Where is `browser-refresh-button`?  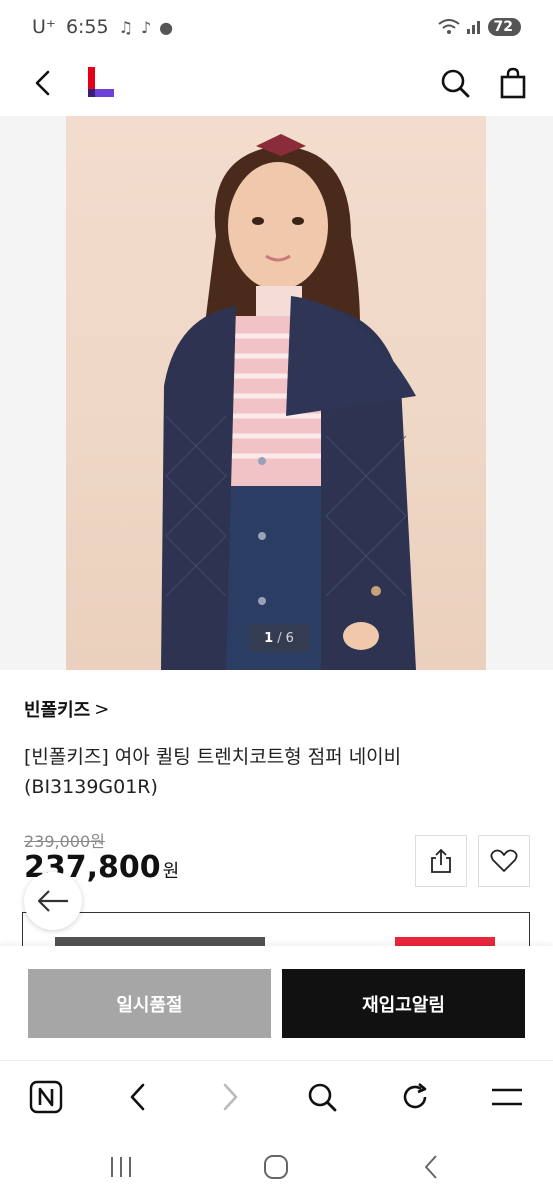 browser-refresh-button is located at coordinates (415, 1097).